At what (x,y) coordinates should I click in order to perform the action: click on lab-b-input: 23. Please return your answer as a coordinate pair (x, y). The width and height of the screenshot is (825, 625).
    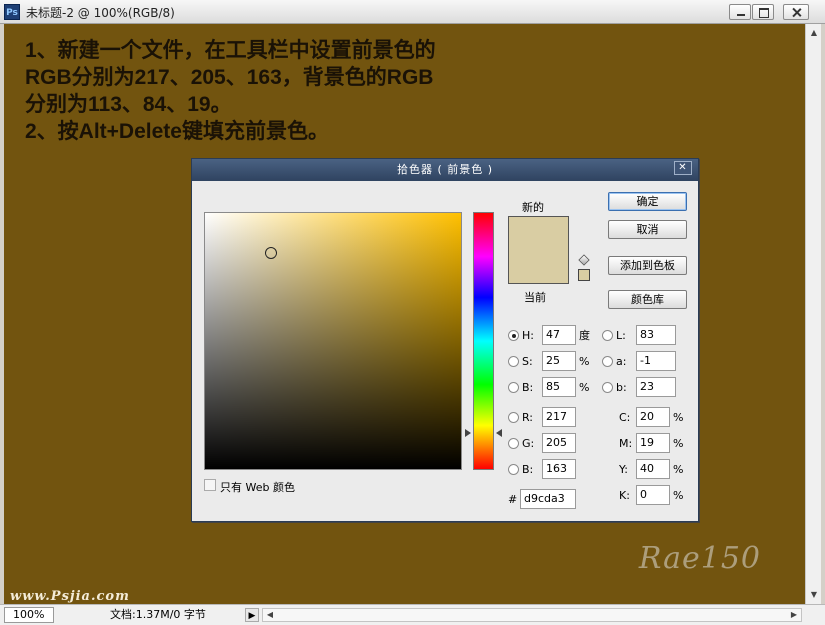
    Looking at the image, I should click on (656, 387).